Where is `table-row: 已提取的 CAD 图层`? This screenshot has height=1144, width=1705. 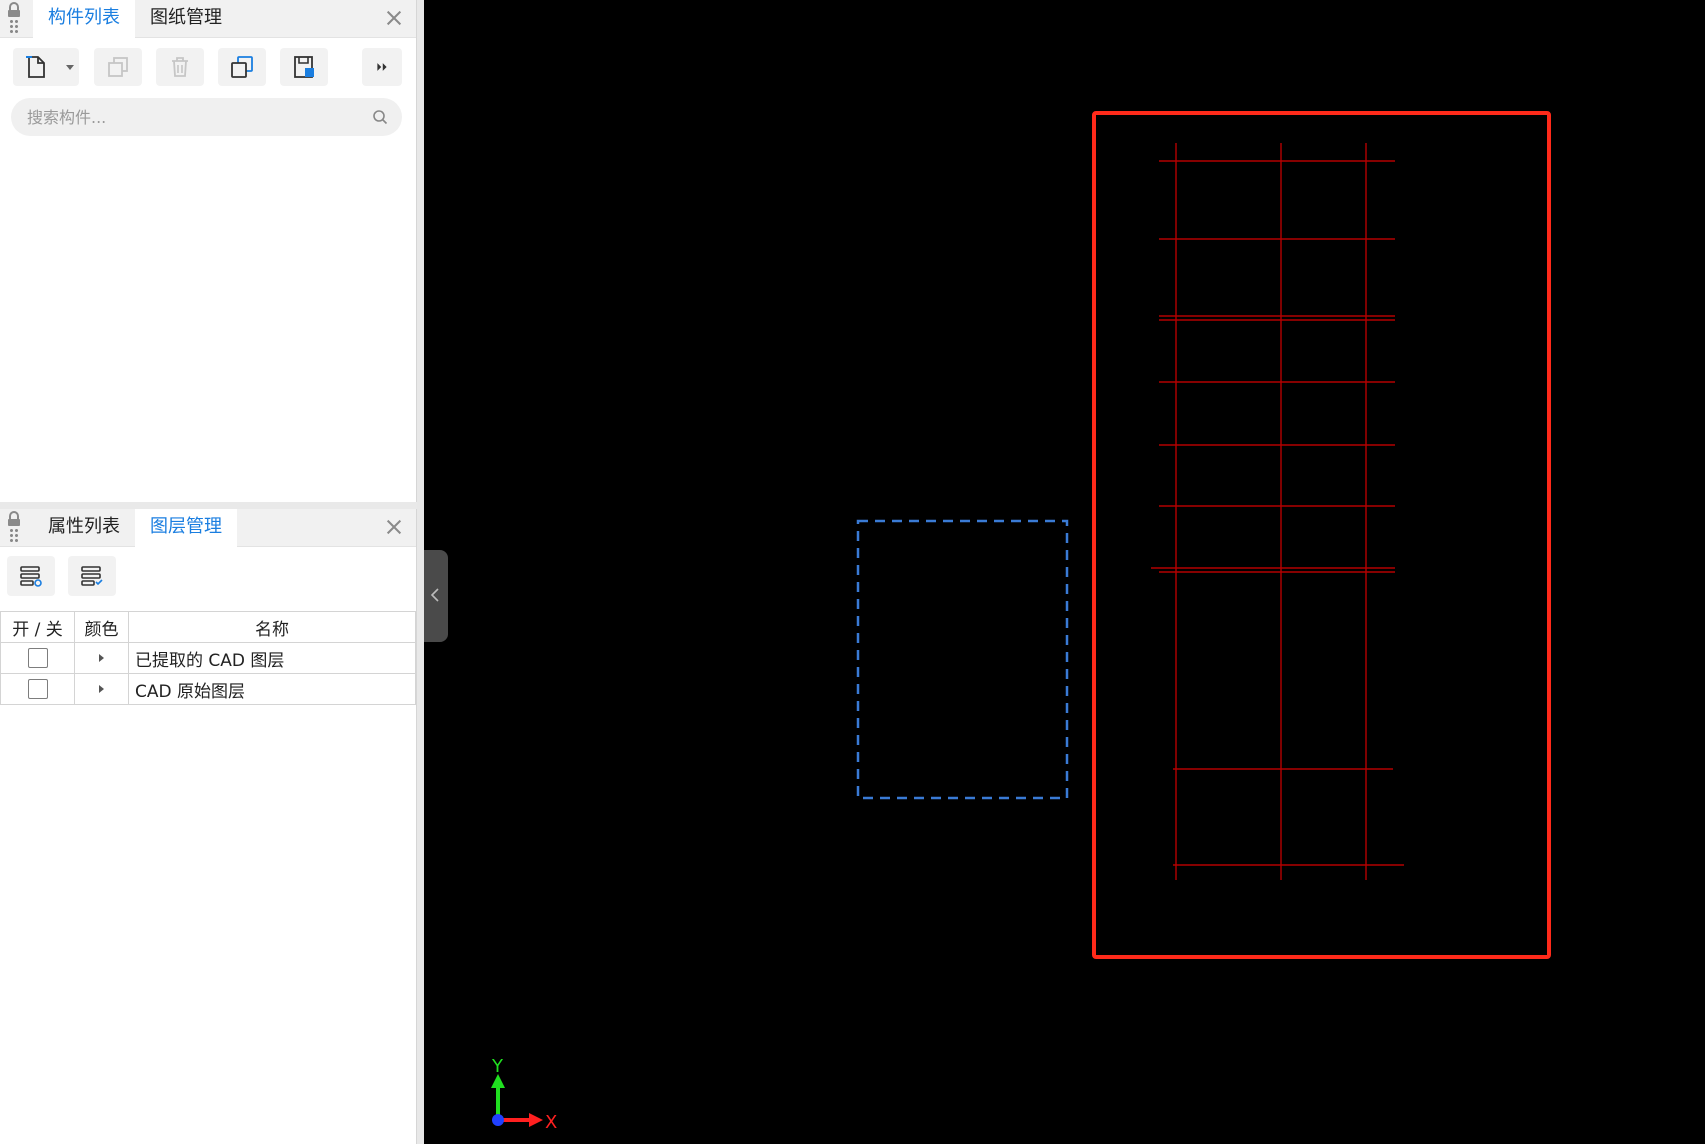
table-row: 已提取的 CAD 图层 is located at coordinates (208, 658).